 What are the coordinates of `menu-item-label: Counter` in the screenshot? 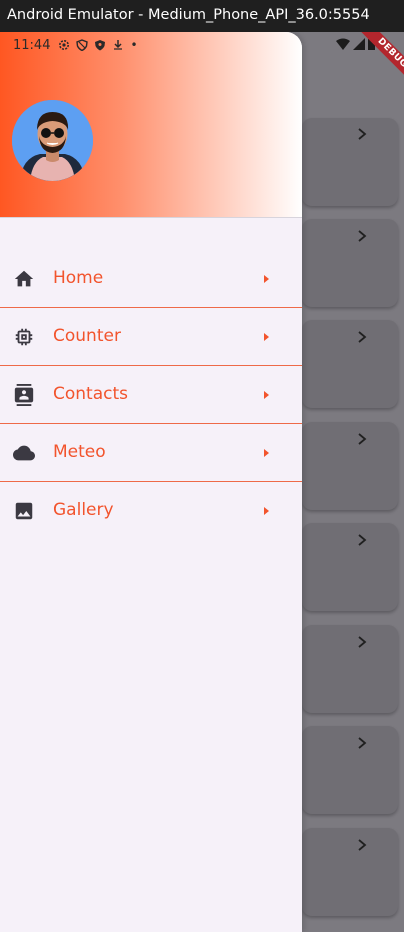 It's located at (87, 336).